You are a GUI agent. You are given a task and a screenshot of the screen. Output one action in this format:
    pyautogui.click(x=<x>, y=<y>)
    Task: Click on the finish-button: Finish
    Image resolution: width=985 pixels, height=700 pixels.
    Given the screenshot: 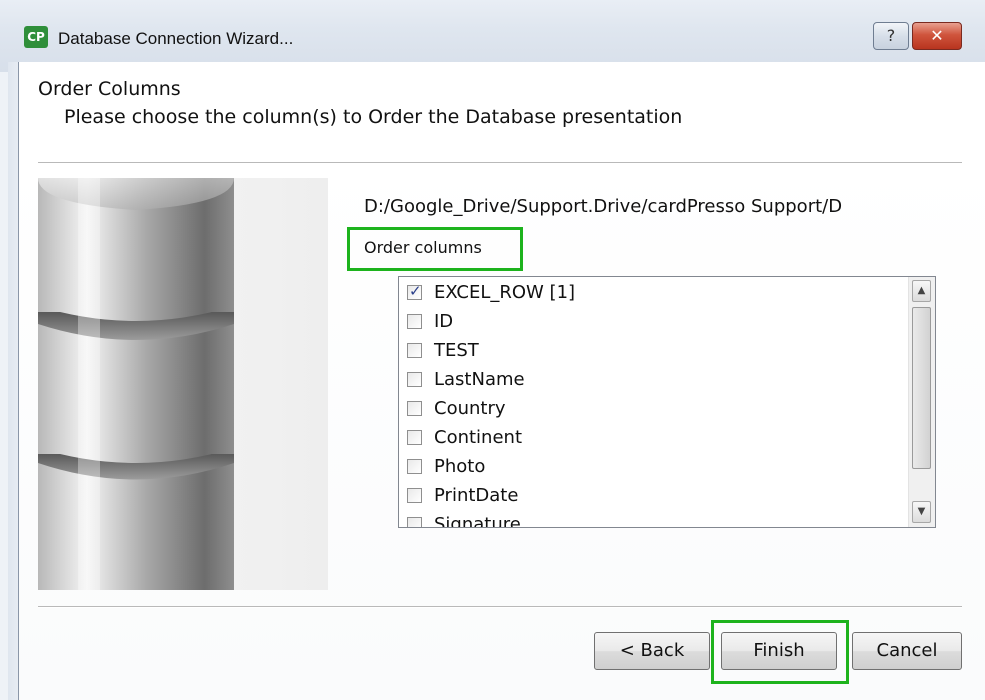 What is the action you would take?
    pyautogui.click(x=779, y=651)
    